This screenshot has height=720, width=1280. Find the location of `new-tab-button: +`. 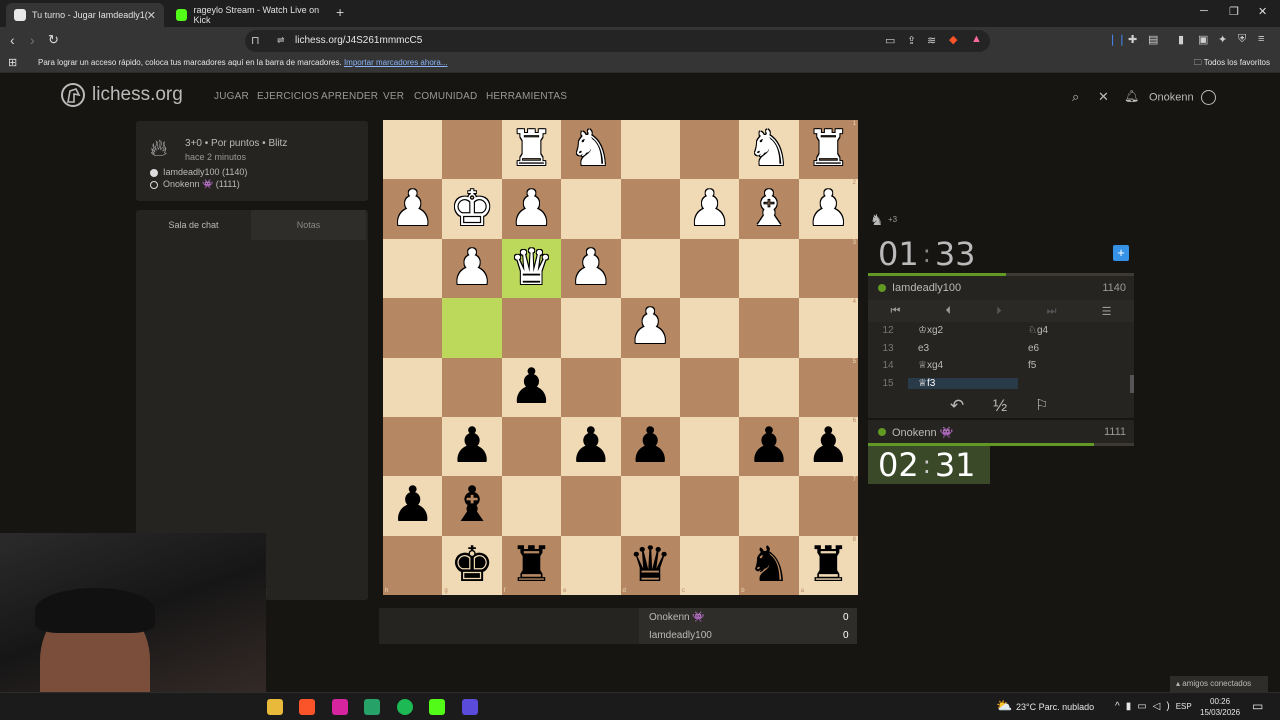

new-tab-button: + is located at coordinates (340, 12).